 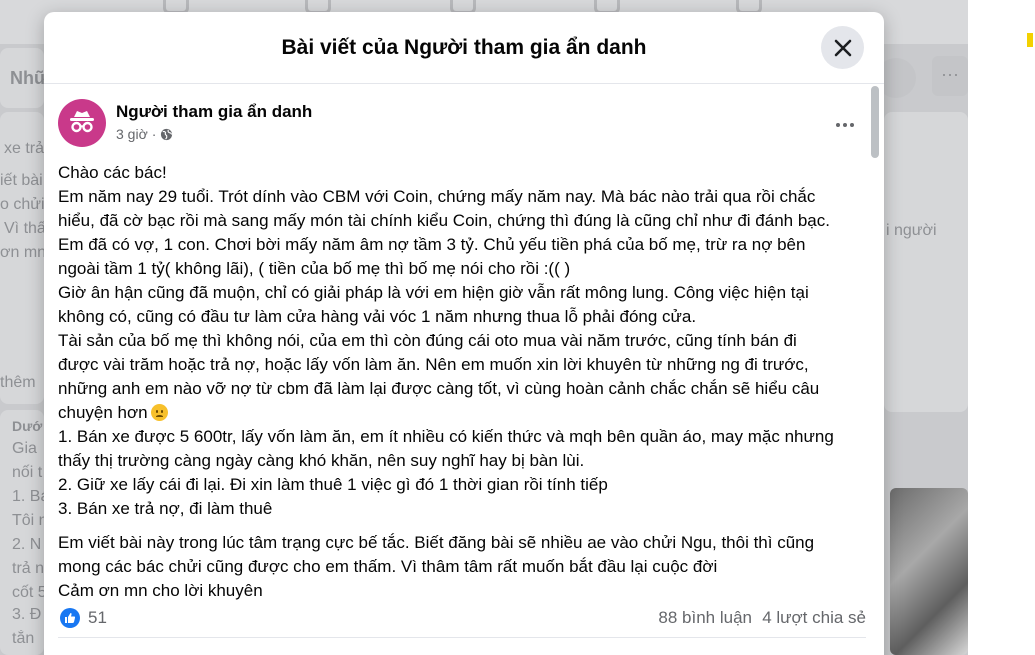 I want to click on modal-title: Bài viết của Người tham gia ẩn danh, so click(x=464, y=47).